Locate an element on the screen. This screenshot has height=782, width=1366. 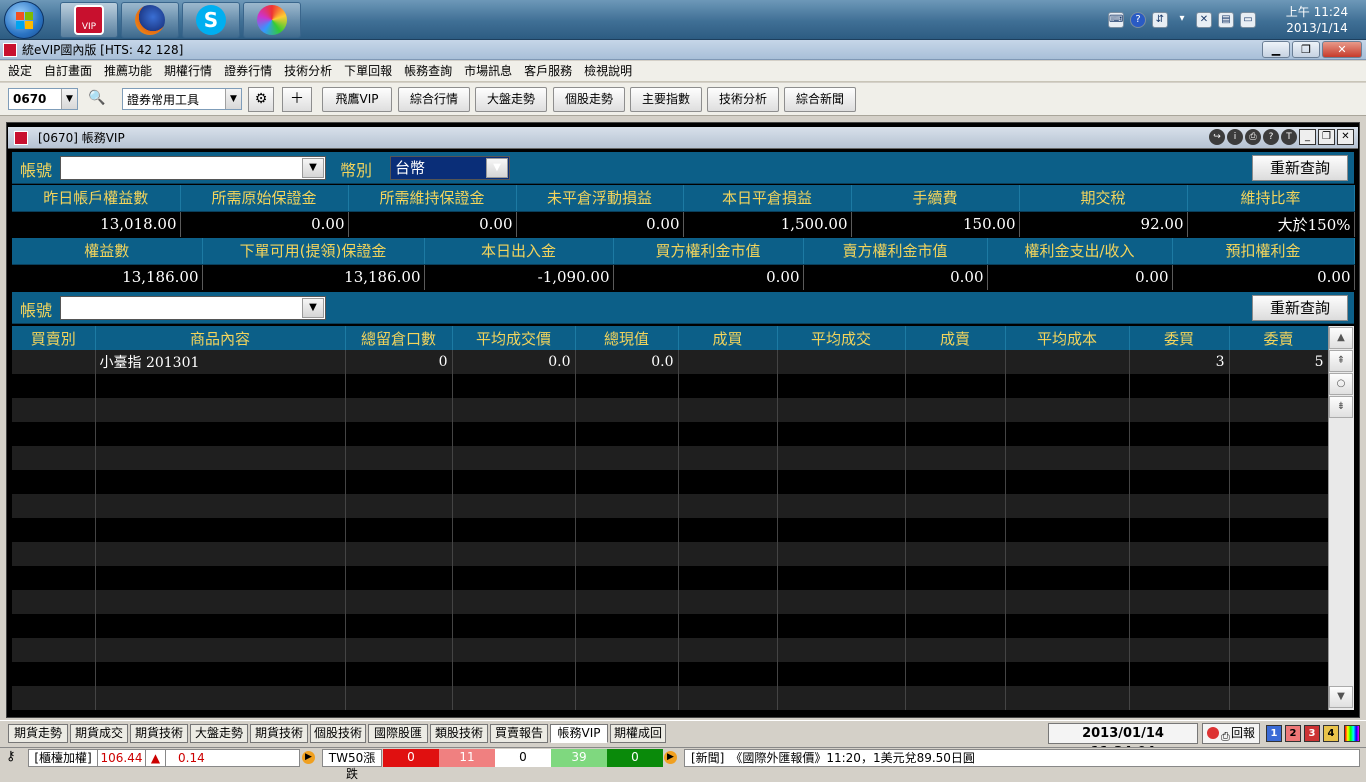
btn-market-trend: 大盤走勢 is located at coordinates (511, 99).